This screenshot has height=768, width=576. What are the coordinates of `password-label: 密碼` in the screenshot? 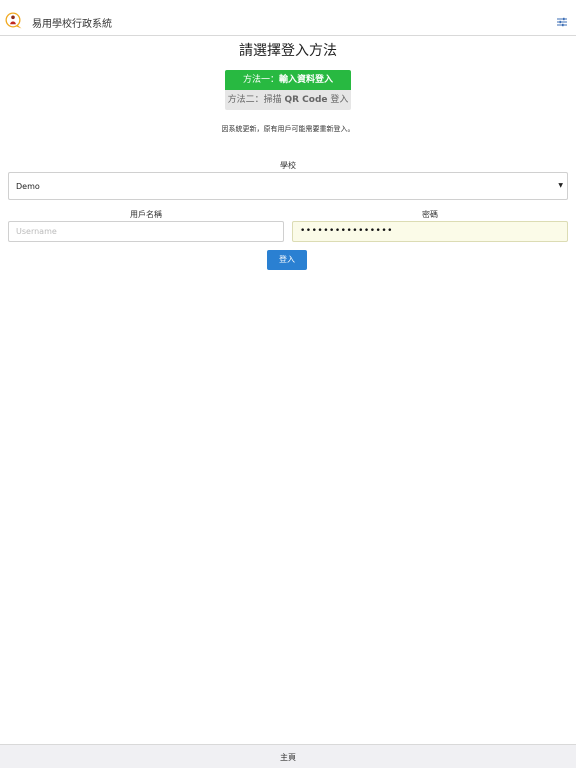 It's located at (430, 214).